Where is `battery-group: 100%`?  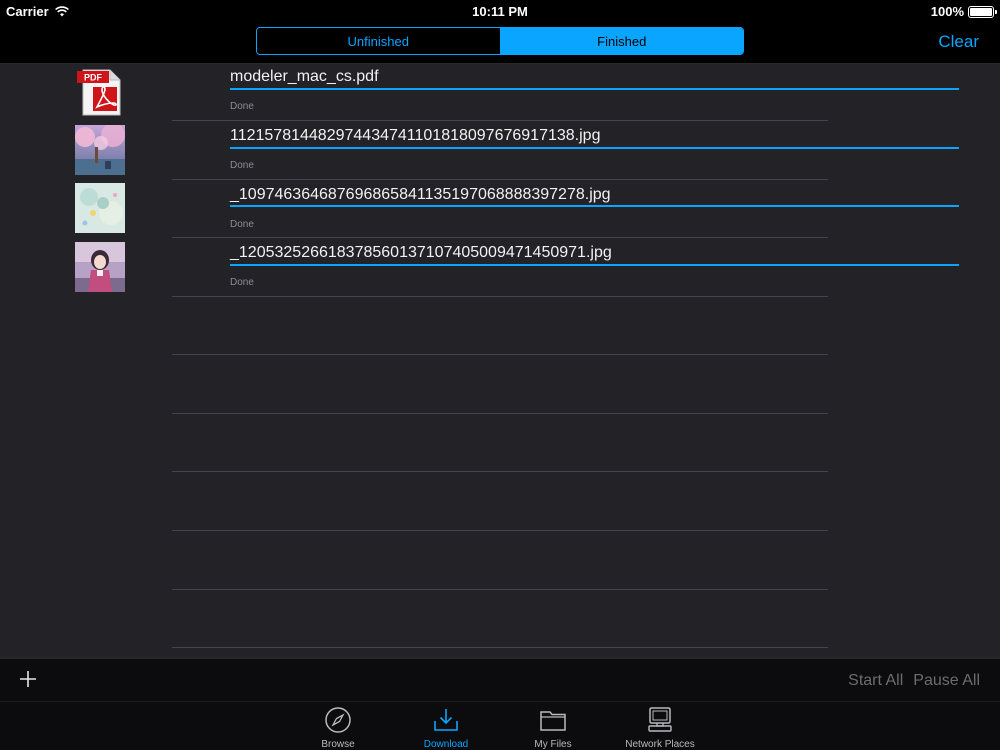
battery-group: 100% is located at coordinates (963, 11).